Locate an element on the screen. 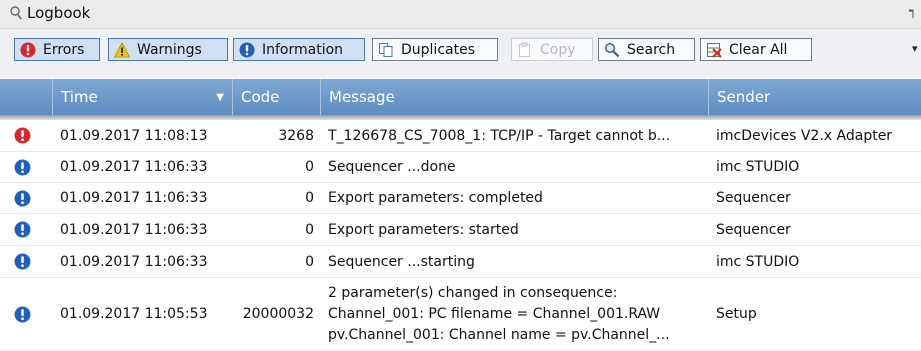  copy-label: Copy is located at coordinates (558, 49).